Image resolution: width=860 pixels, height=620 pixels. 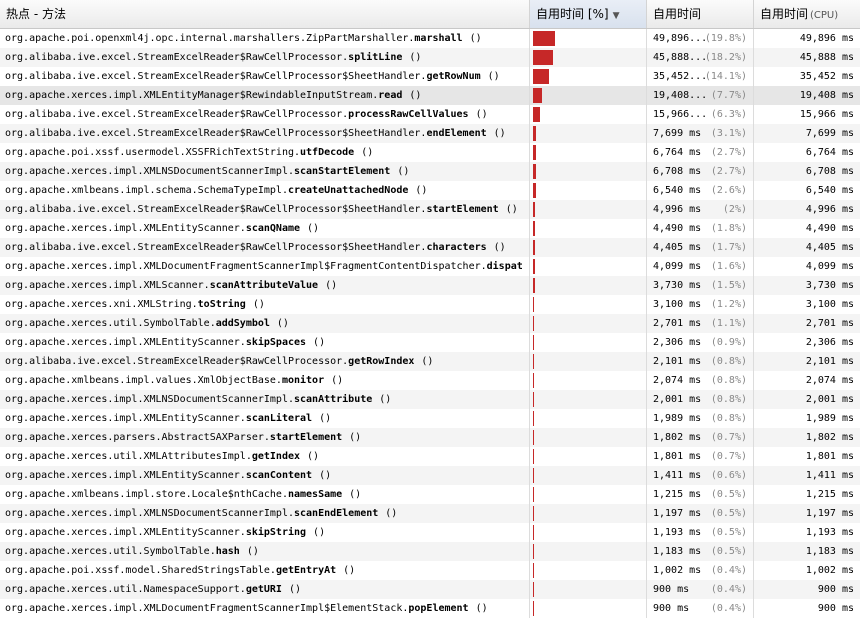 I want to click on self-time-percent: (1.5%), so click(x=728, y=285).